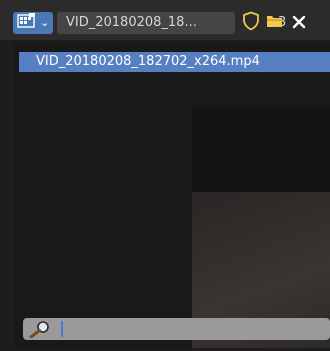 The height and width of the screenshot is (351, 330). I want to click on chevron-down-icon: ⌄, so click(45, 22).